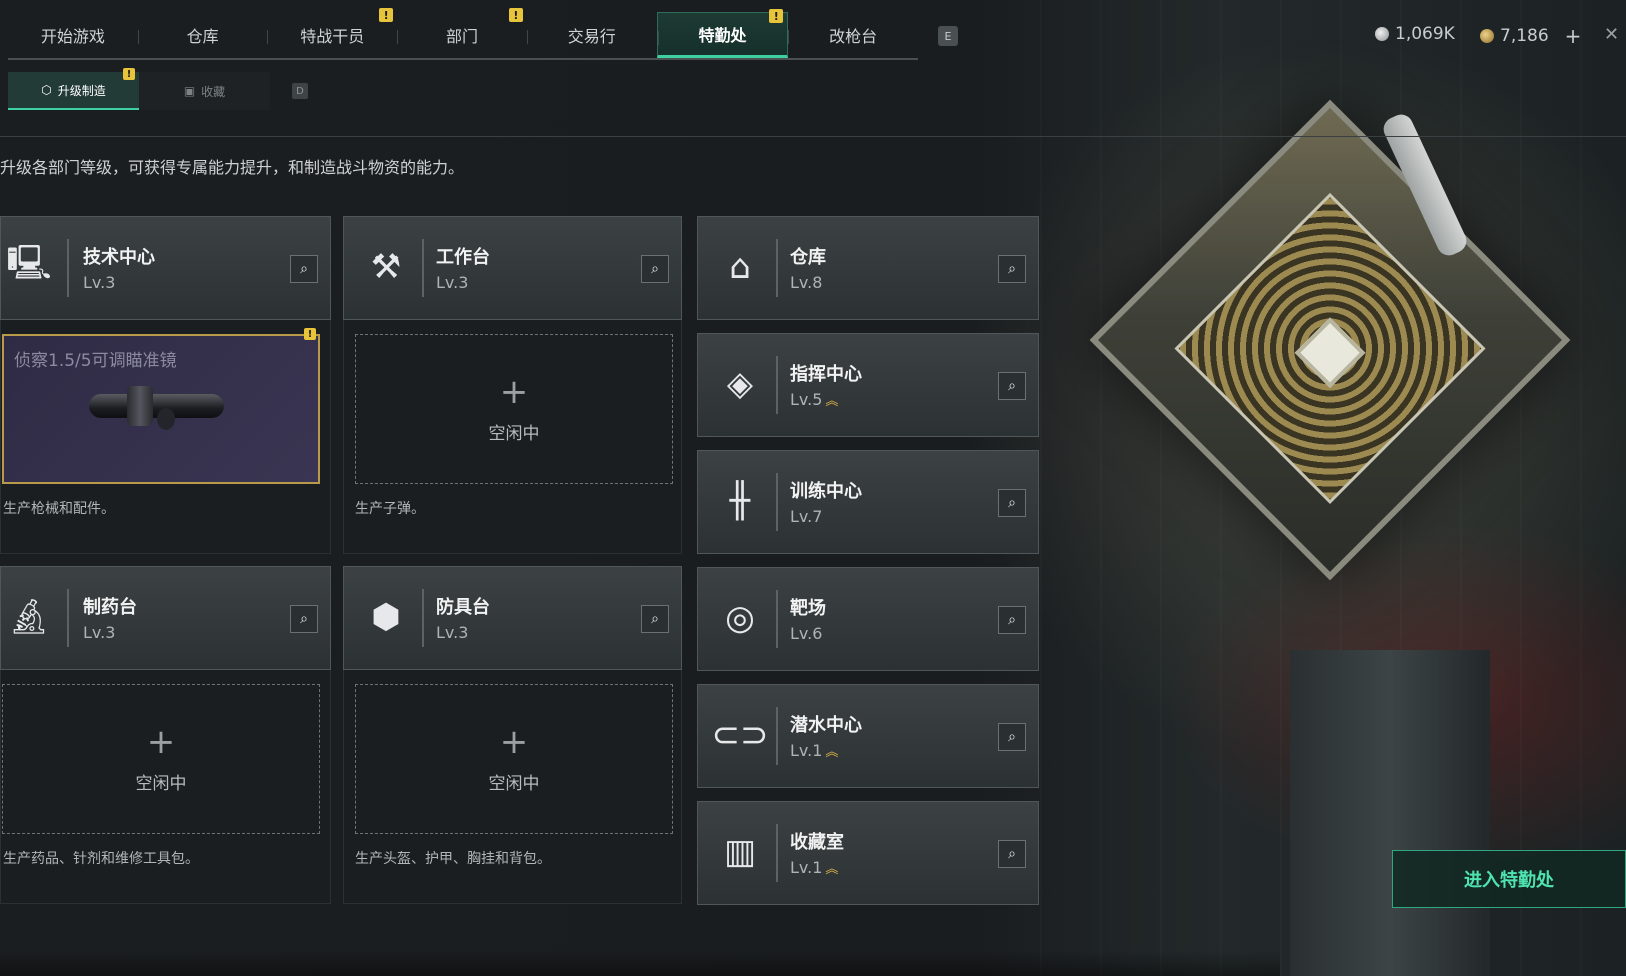 The height and width of the screenshot is (976, 1626). I want to click on upgrade-icon: ⬡, so click(46, 90).